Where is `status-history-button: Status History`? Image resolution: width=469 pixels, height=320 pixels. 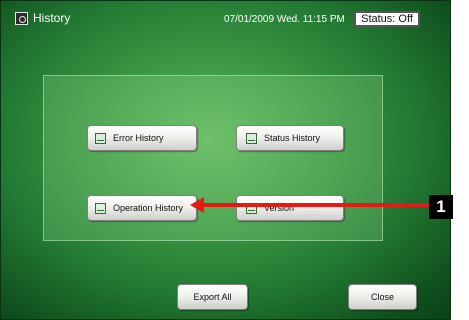 status-history-button: Status History is located at coordinates (290, 138).